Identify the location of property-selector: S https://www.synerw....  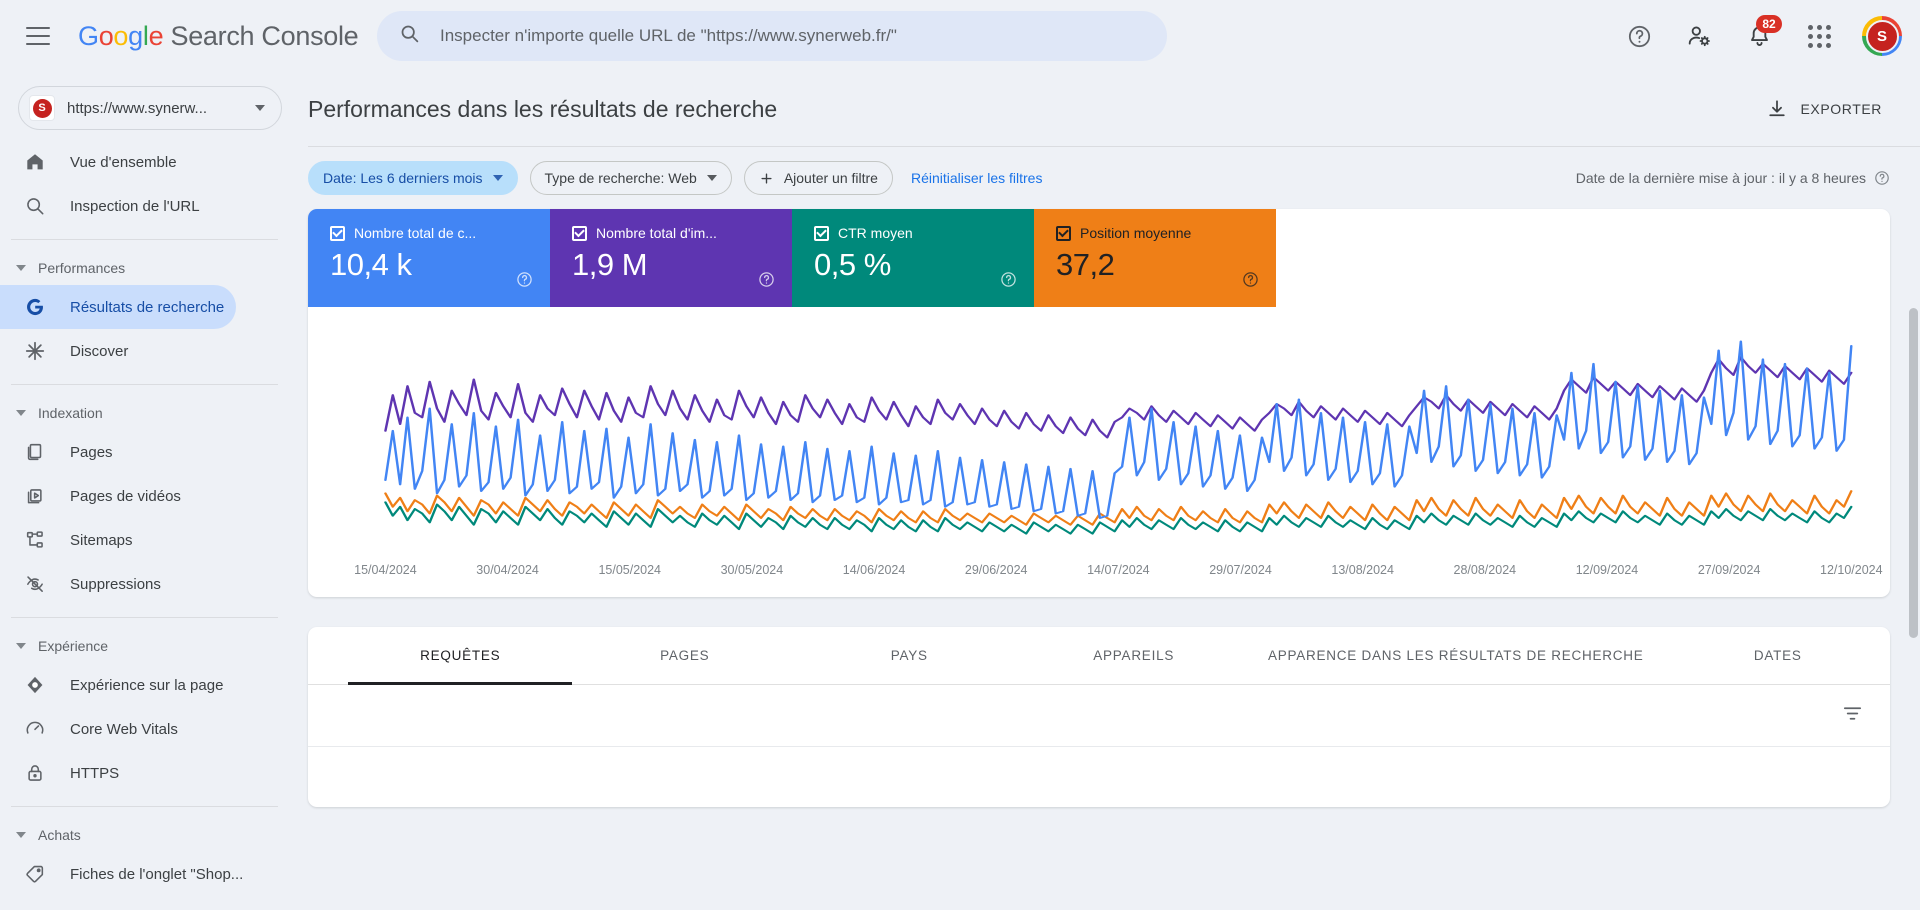
(150, 108).